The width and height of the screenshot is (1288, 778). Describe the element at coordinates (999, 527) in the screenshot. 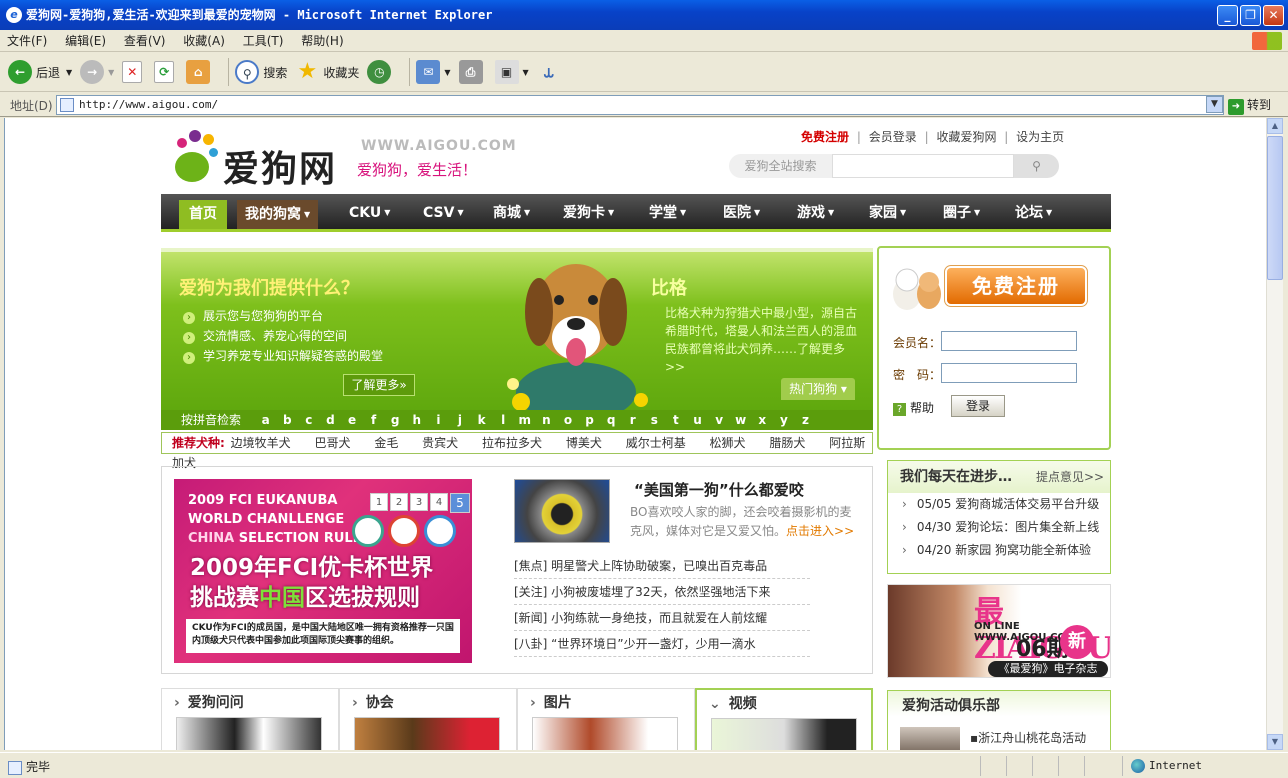

I see `progress-item: 04/30 爱狗论坛：图片集全新上线` at that location.